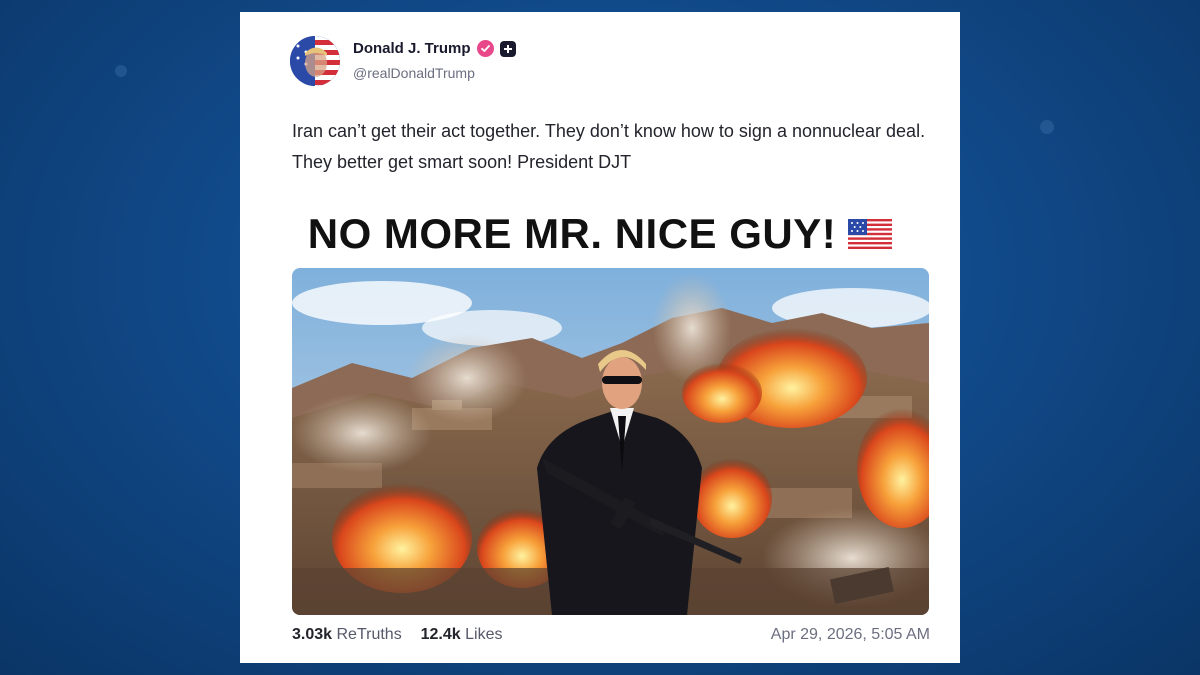 The width and height of the screenshot is (1200, 675). I want to click on retruths-link: 3.03k ReTruths, so click(349, 634).